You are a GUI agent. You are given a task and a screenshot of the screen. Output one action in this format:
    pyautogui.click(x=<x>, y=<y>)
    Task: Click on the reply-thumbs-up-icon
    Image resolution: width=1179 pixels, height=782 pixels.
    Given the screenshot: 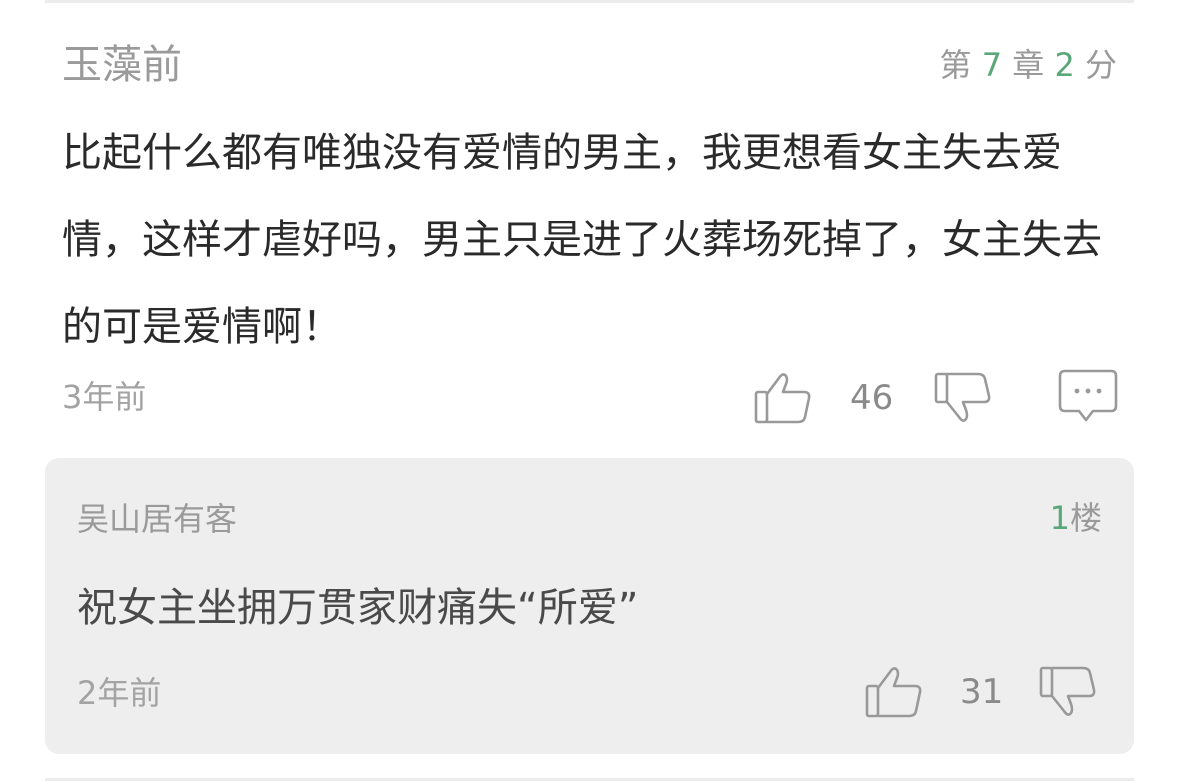 What is the action you would take?
    pyautogui.click(x=894, y=692)
    